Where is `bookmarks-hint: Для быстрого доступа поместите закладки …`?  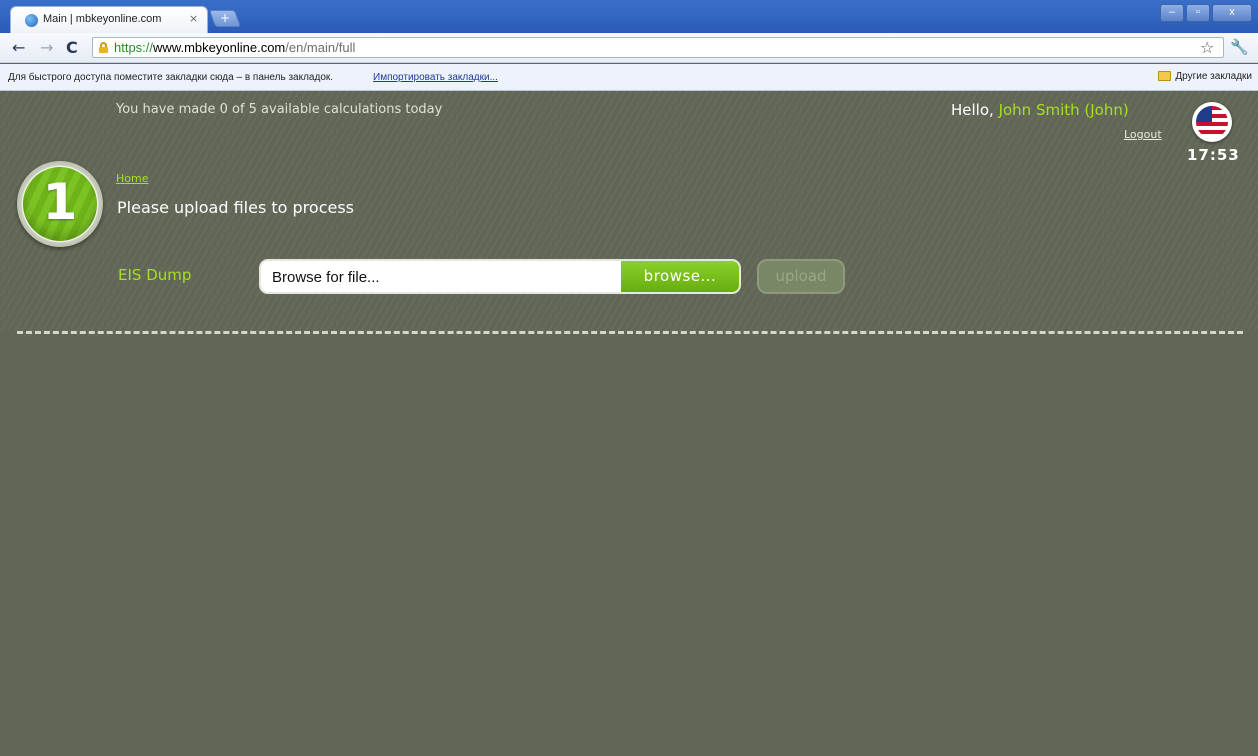
bookmarks-hint: Для быстрого доступа поместите закладки … is located at coordinates (171, 77).